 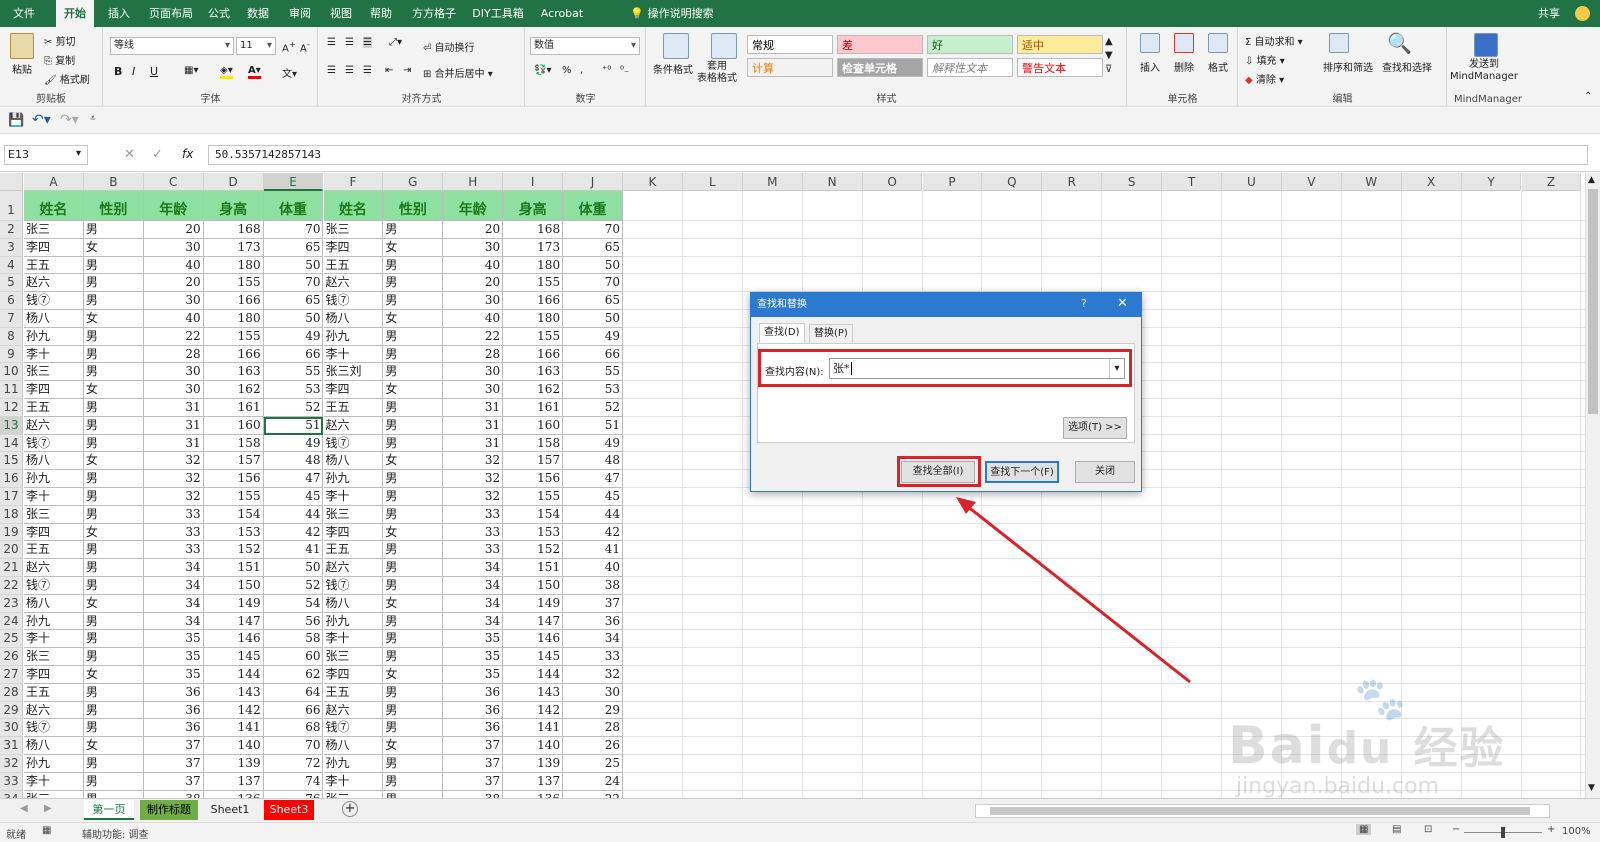 What do you see at coordinates (1486, 45) in the screenshot?
I see `mindmanager-icon` at bounding box center [1486, 45].